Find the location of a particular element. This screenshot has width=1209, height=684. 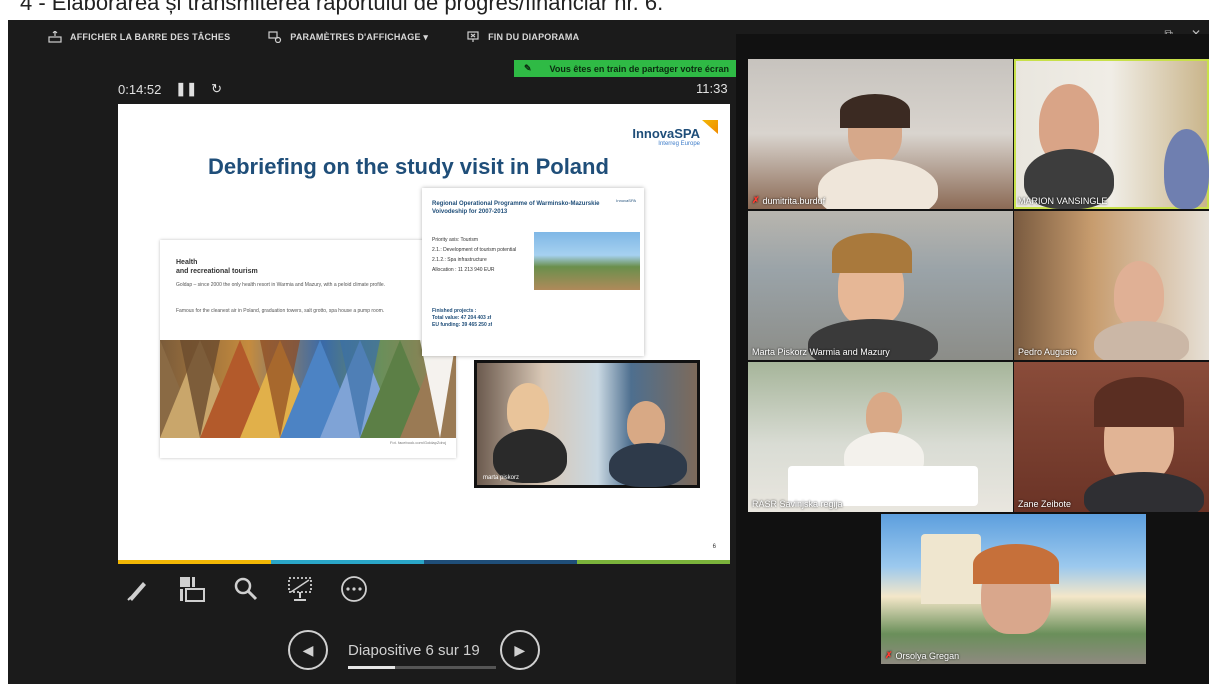

participant-name-text: RASR Savinjska regija is located at coordinates (797, 504).